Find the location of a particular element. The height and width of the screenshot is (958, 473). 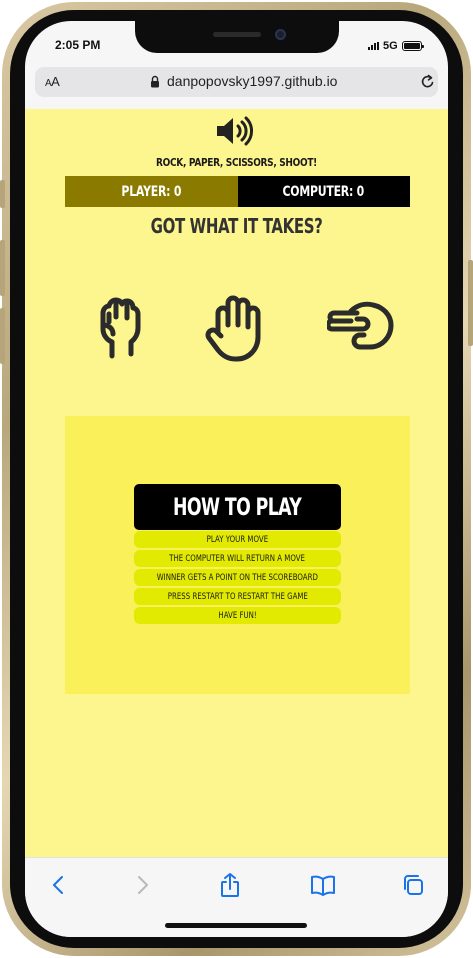

how-to-play-step: PLAY YOUR MOVE is located at coordinates (237, 539).